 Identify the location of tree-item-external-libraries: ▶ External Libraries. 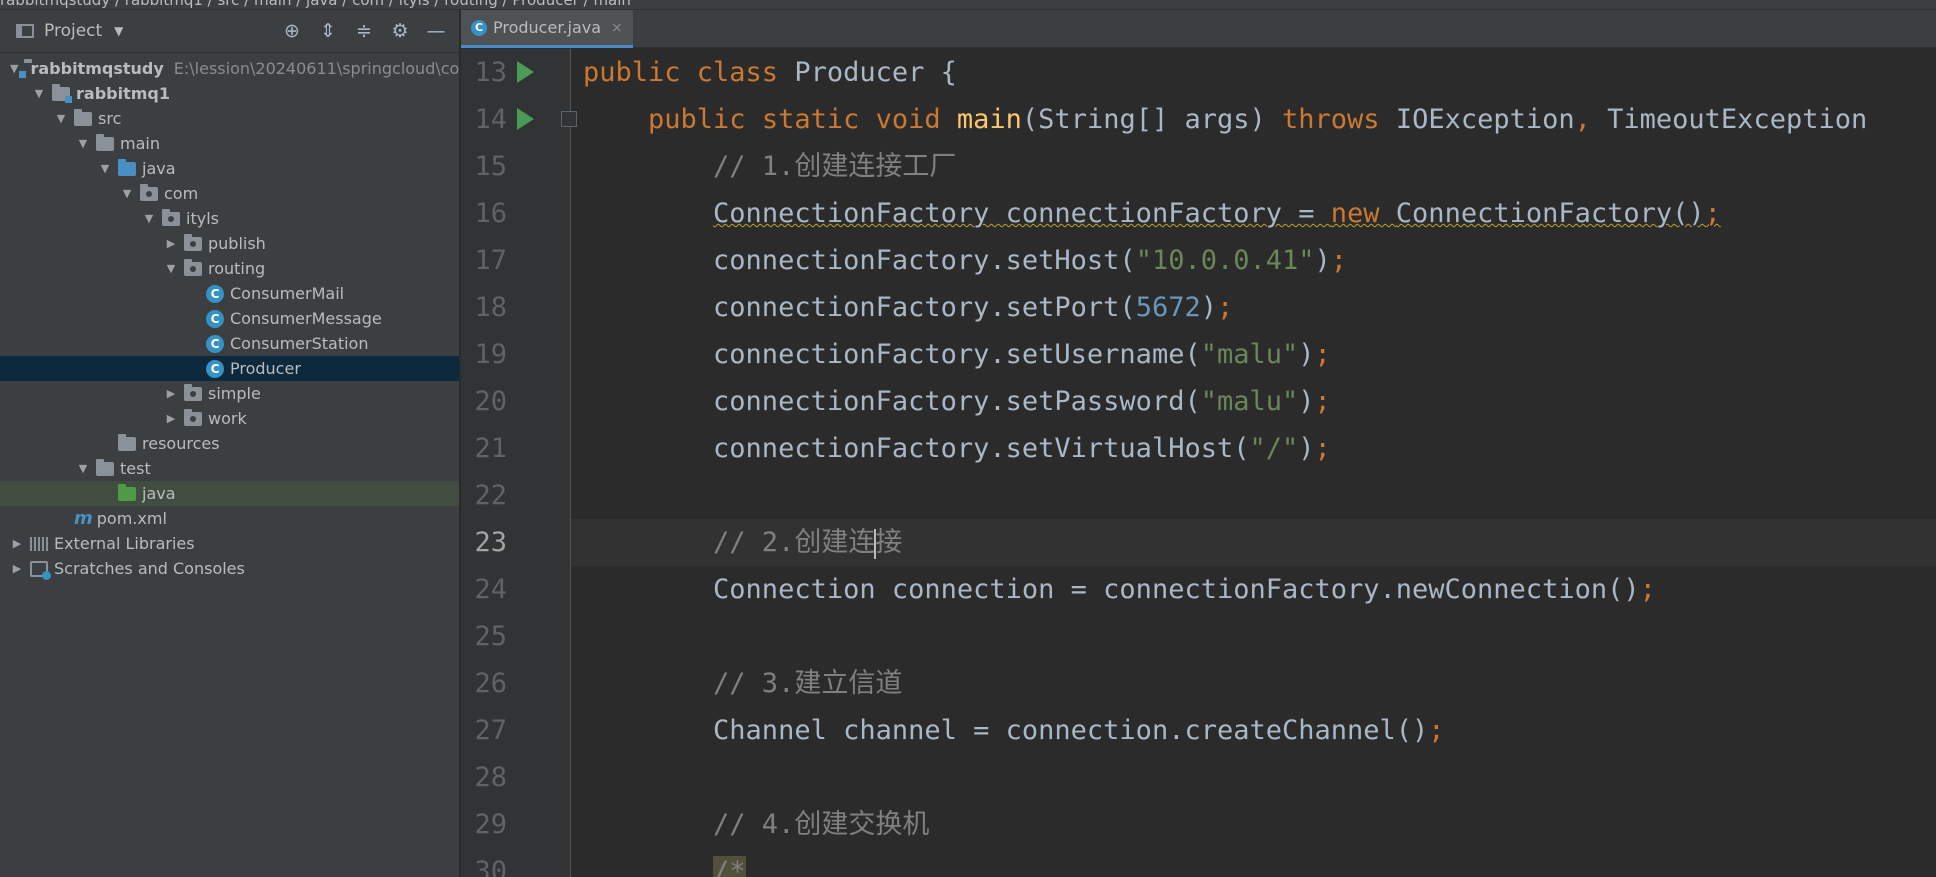
(229, 543).